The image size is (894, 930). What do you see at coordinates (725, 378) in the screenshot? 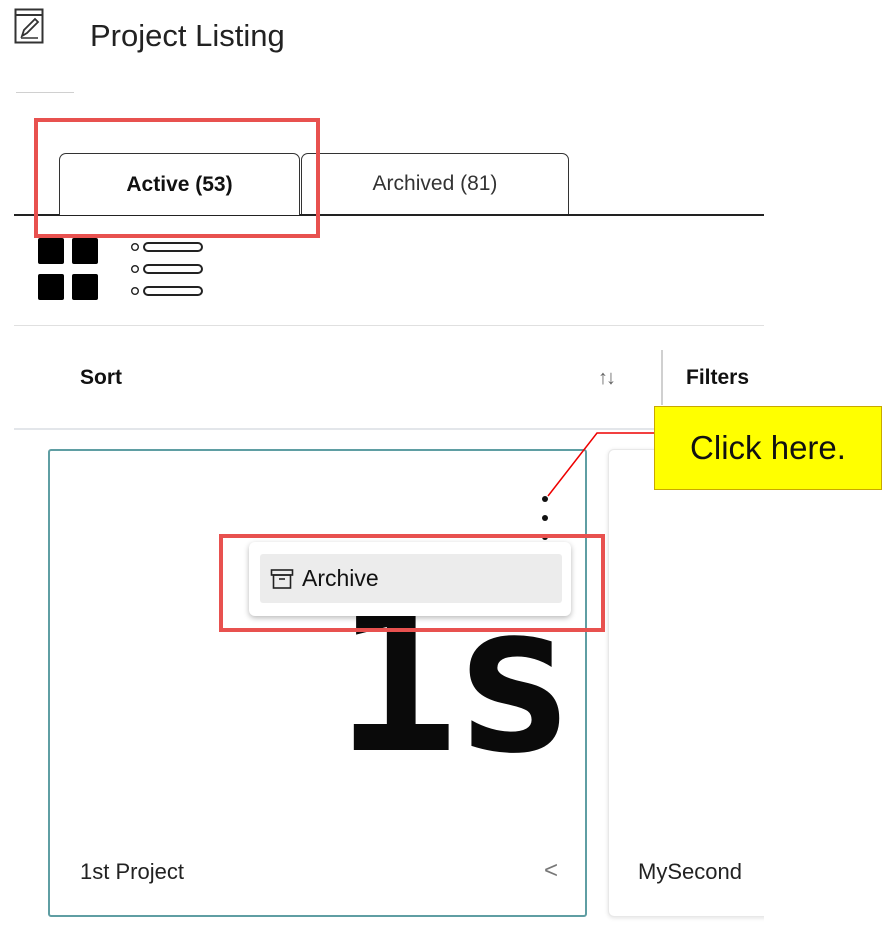
I see `filters-button: Filters` at bounding box center [725, 378].